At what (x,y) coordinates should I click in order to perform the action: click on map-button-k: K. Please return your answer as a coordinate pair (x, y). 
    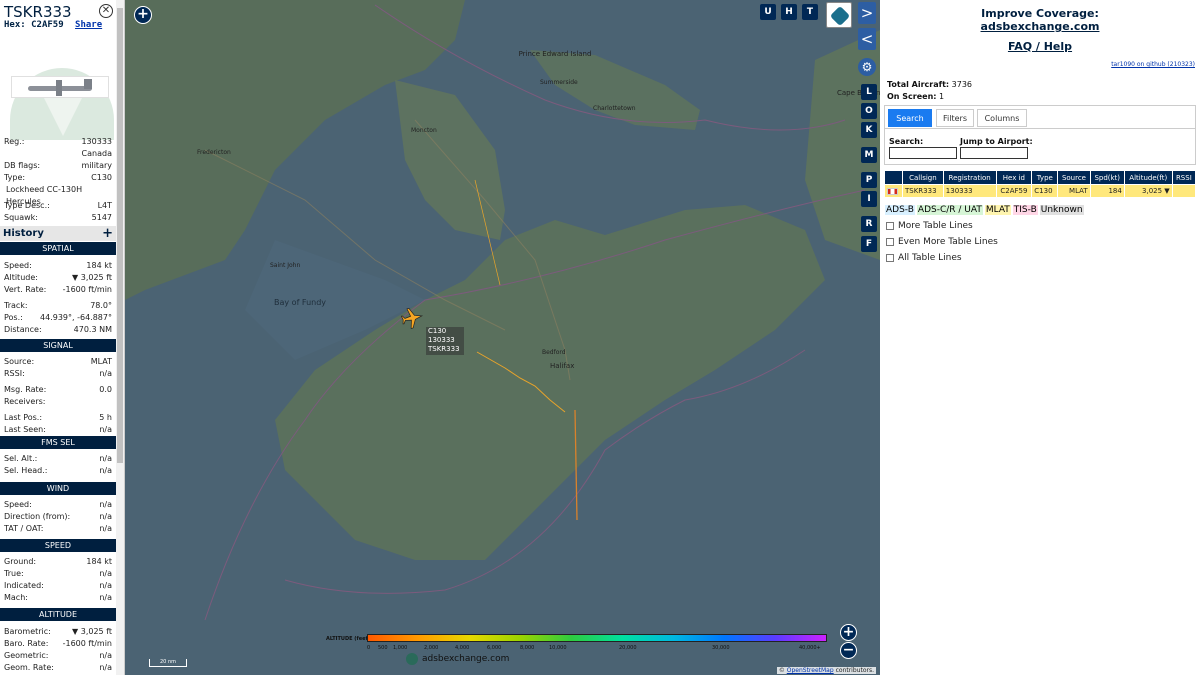
    Looking at the image, I should click on (869, 130).